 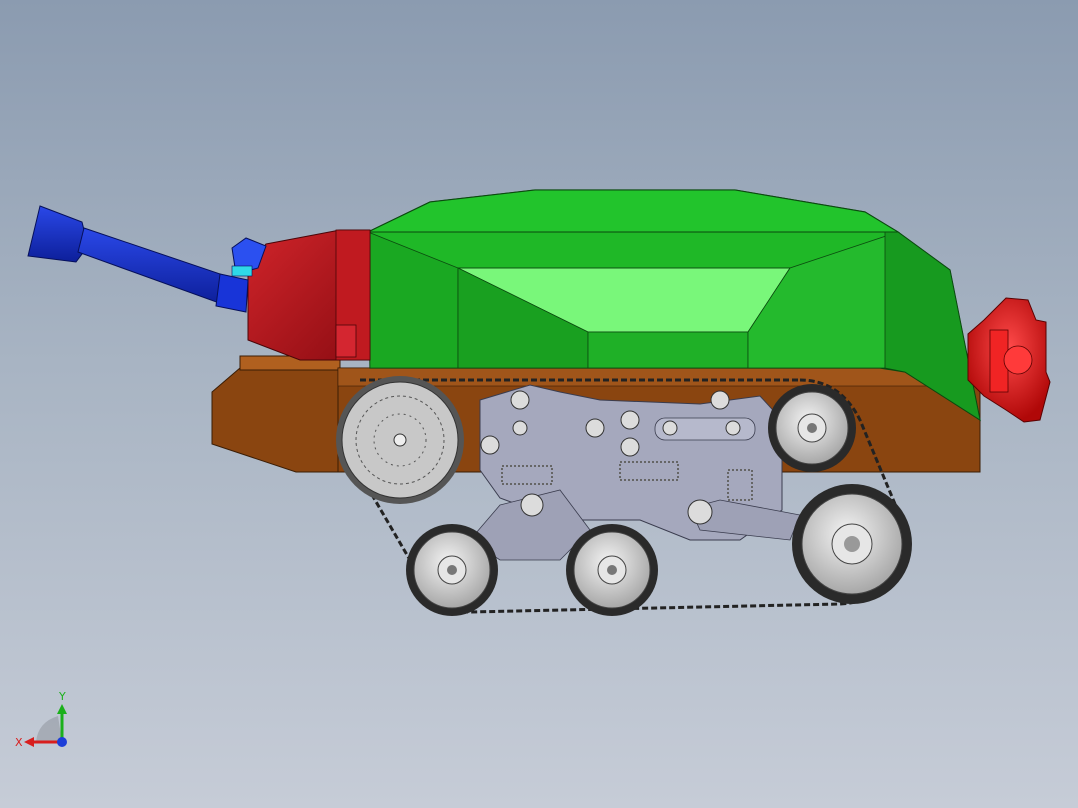 I want to click on road-wheel-rear-large, so click(x=852, y=544).